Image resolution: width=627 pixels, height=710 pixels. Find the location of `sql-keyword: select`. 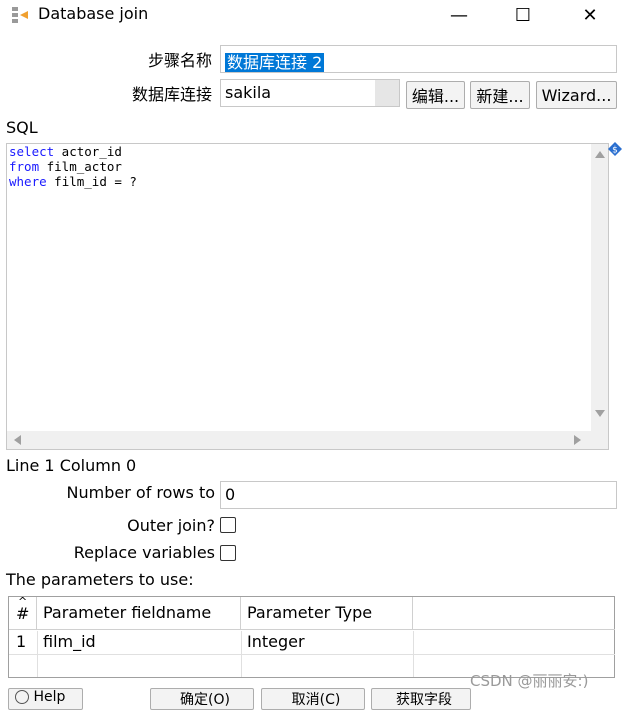

sql-keyword: select is located at coordinates (32, 151).